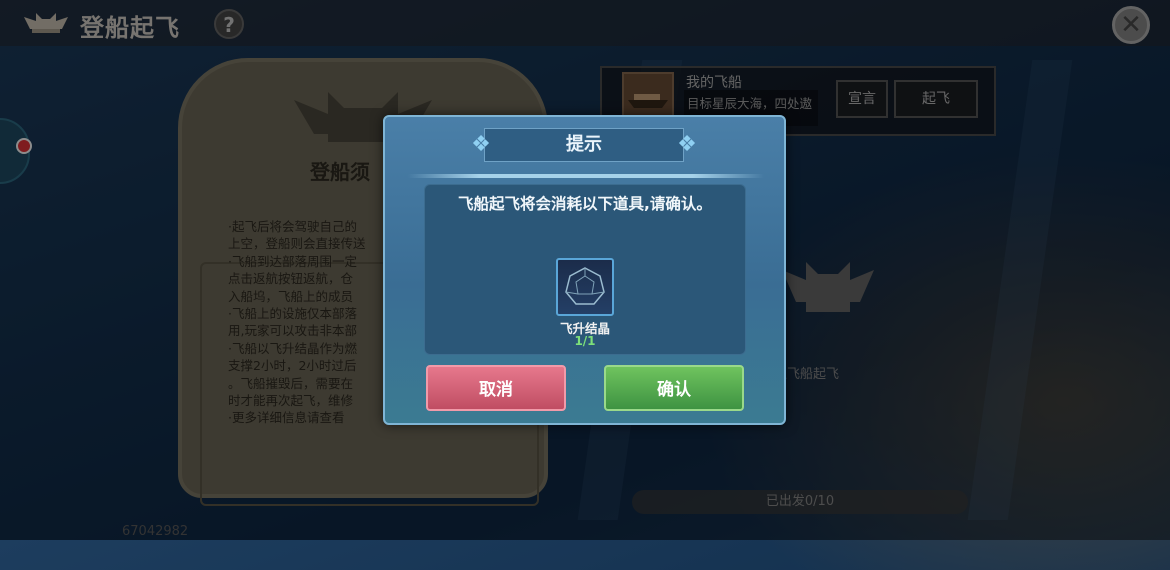 The image size is (1170, 570). I want to click on confirm-button: 确认, so click(674, 388).